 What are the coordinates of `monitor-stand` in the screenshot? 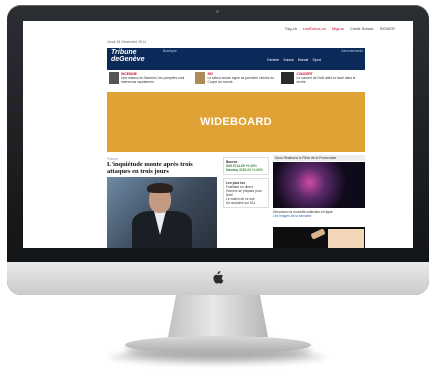 It's located at (218, 316).